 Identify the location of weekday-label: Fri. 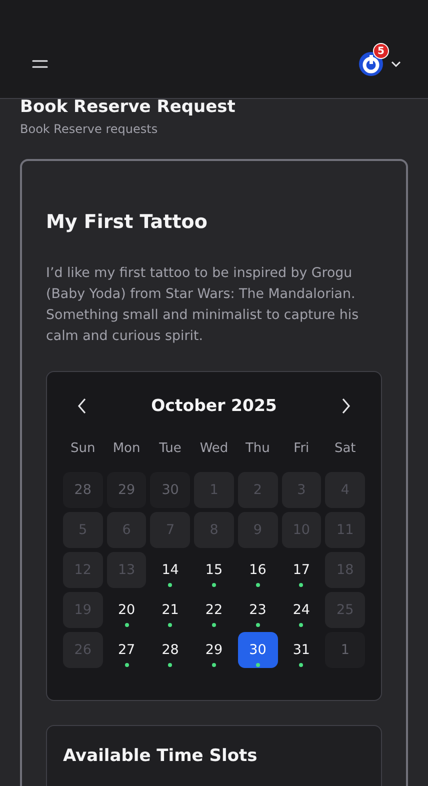
(301, 448).